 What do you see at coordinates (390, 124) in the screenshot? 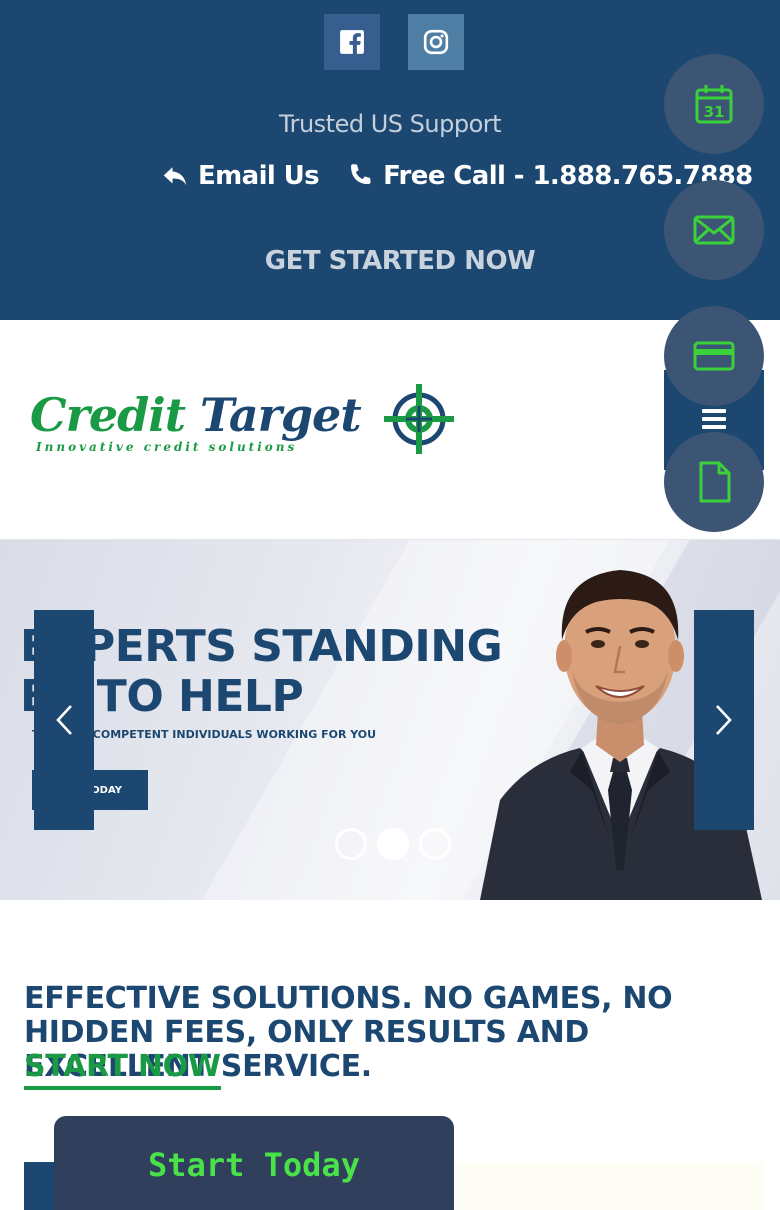
I see `trusted-support-text: Trusted US Support` at bounding box center [390, 124].